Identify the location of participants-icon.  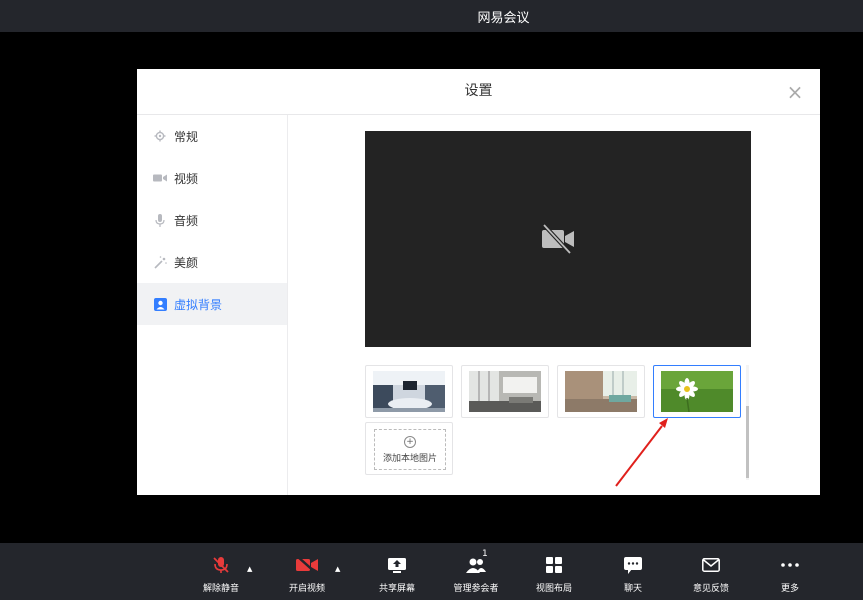
(476, 565).